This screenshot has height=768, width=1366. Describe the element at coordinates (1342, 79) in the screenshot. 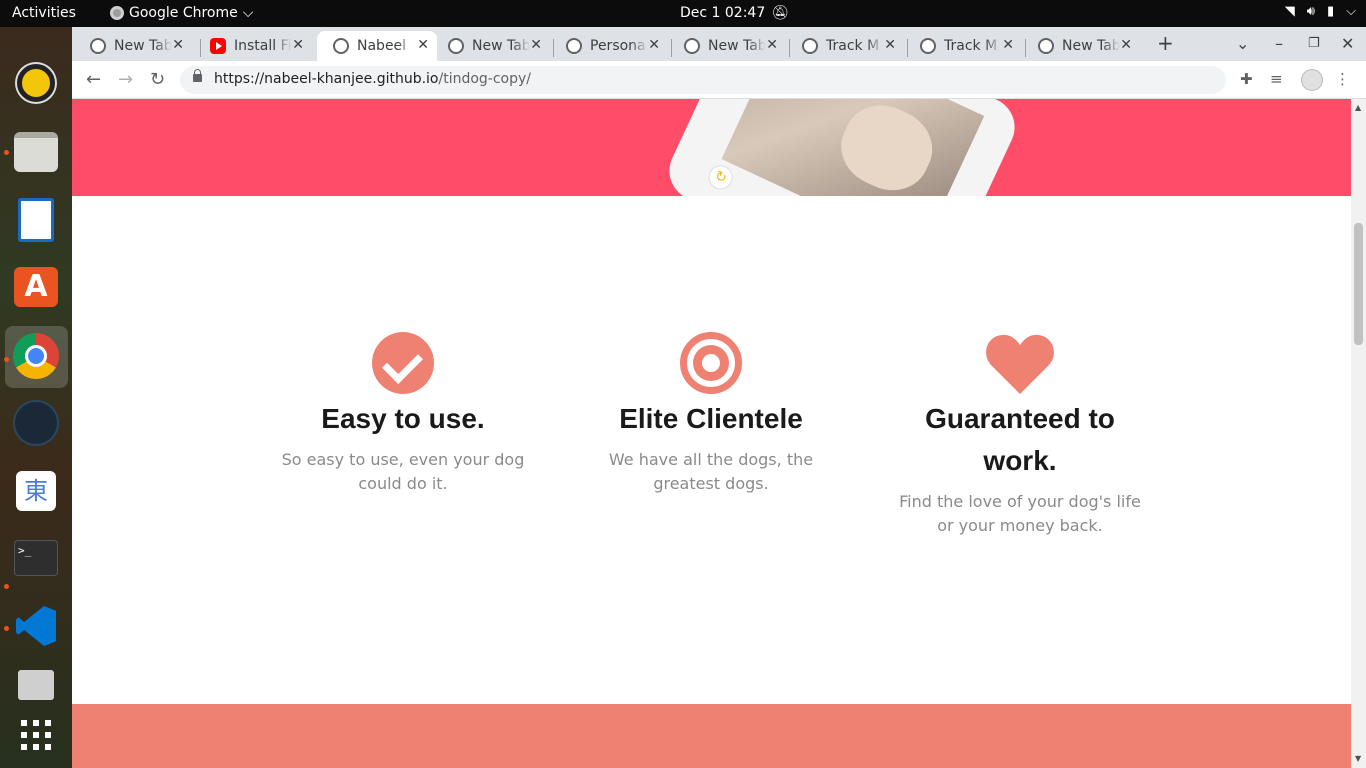

I see `chrome-menu-icon: ⋮` at that location.